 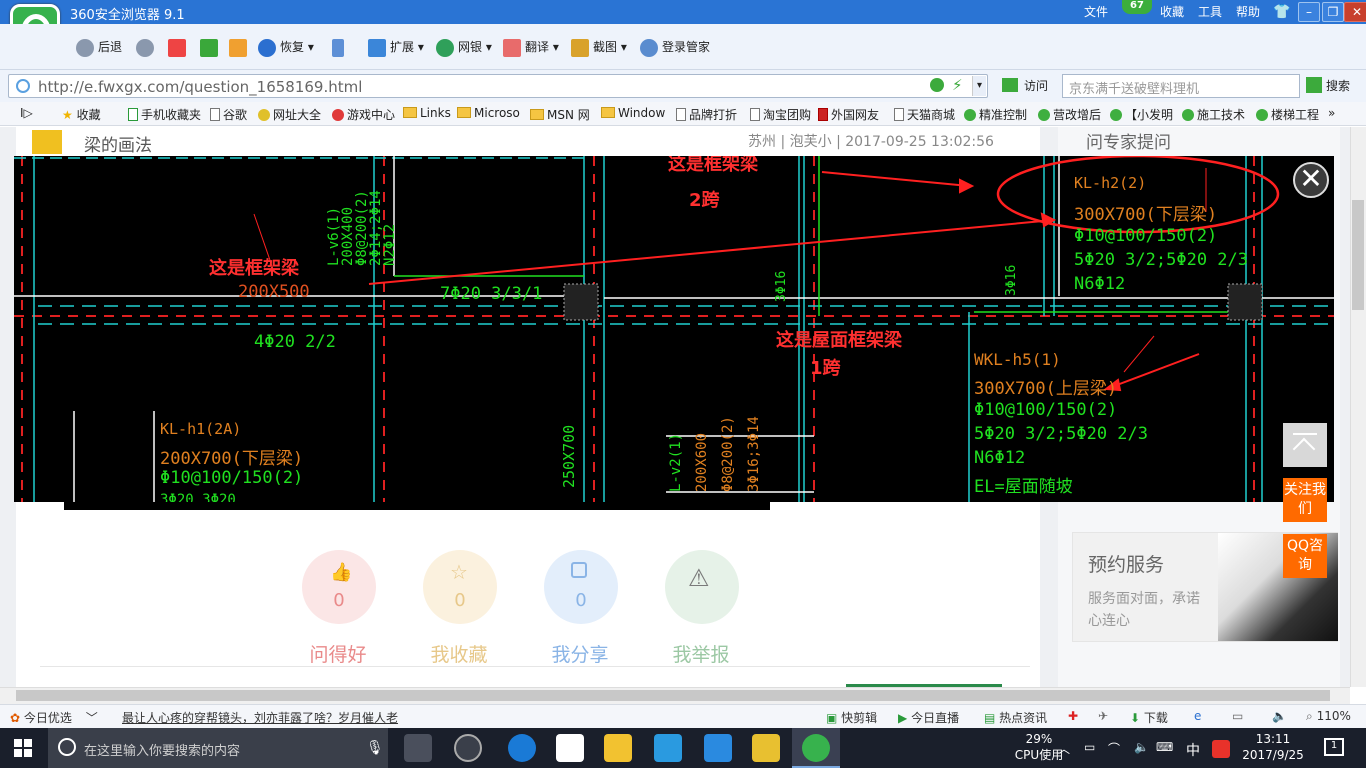 I want to click on menu-tools: 工具, so click(x=1210, y=11).